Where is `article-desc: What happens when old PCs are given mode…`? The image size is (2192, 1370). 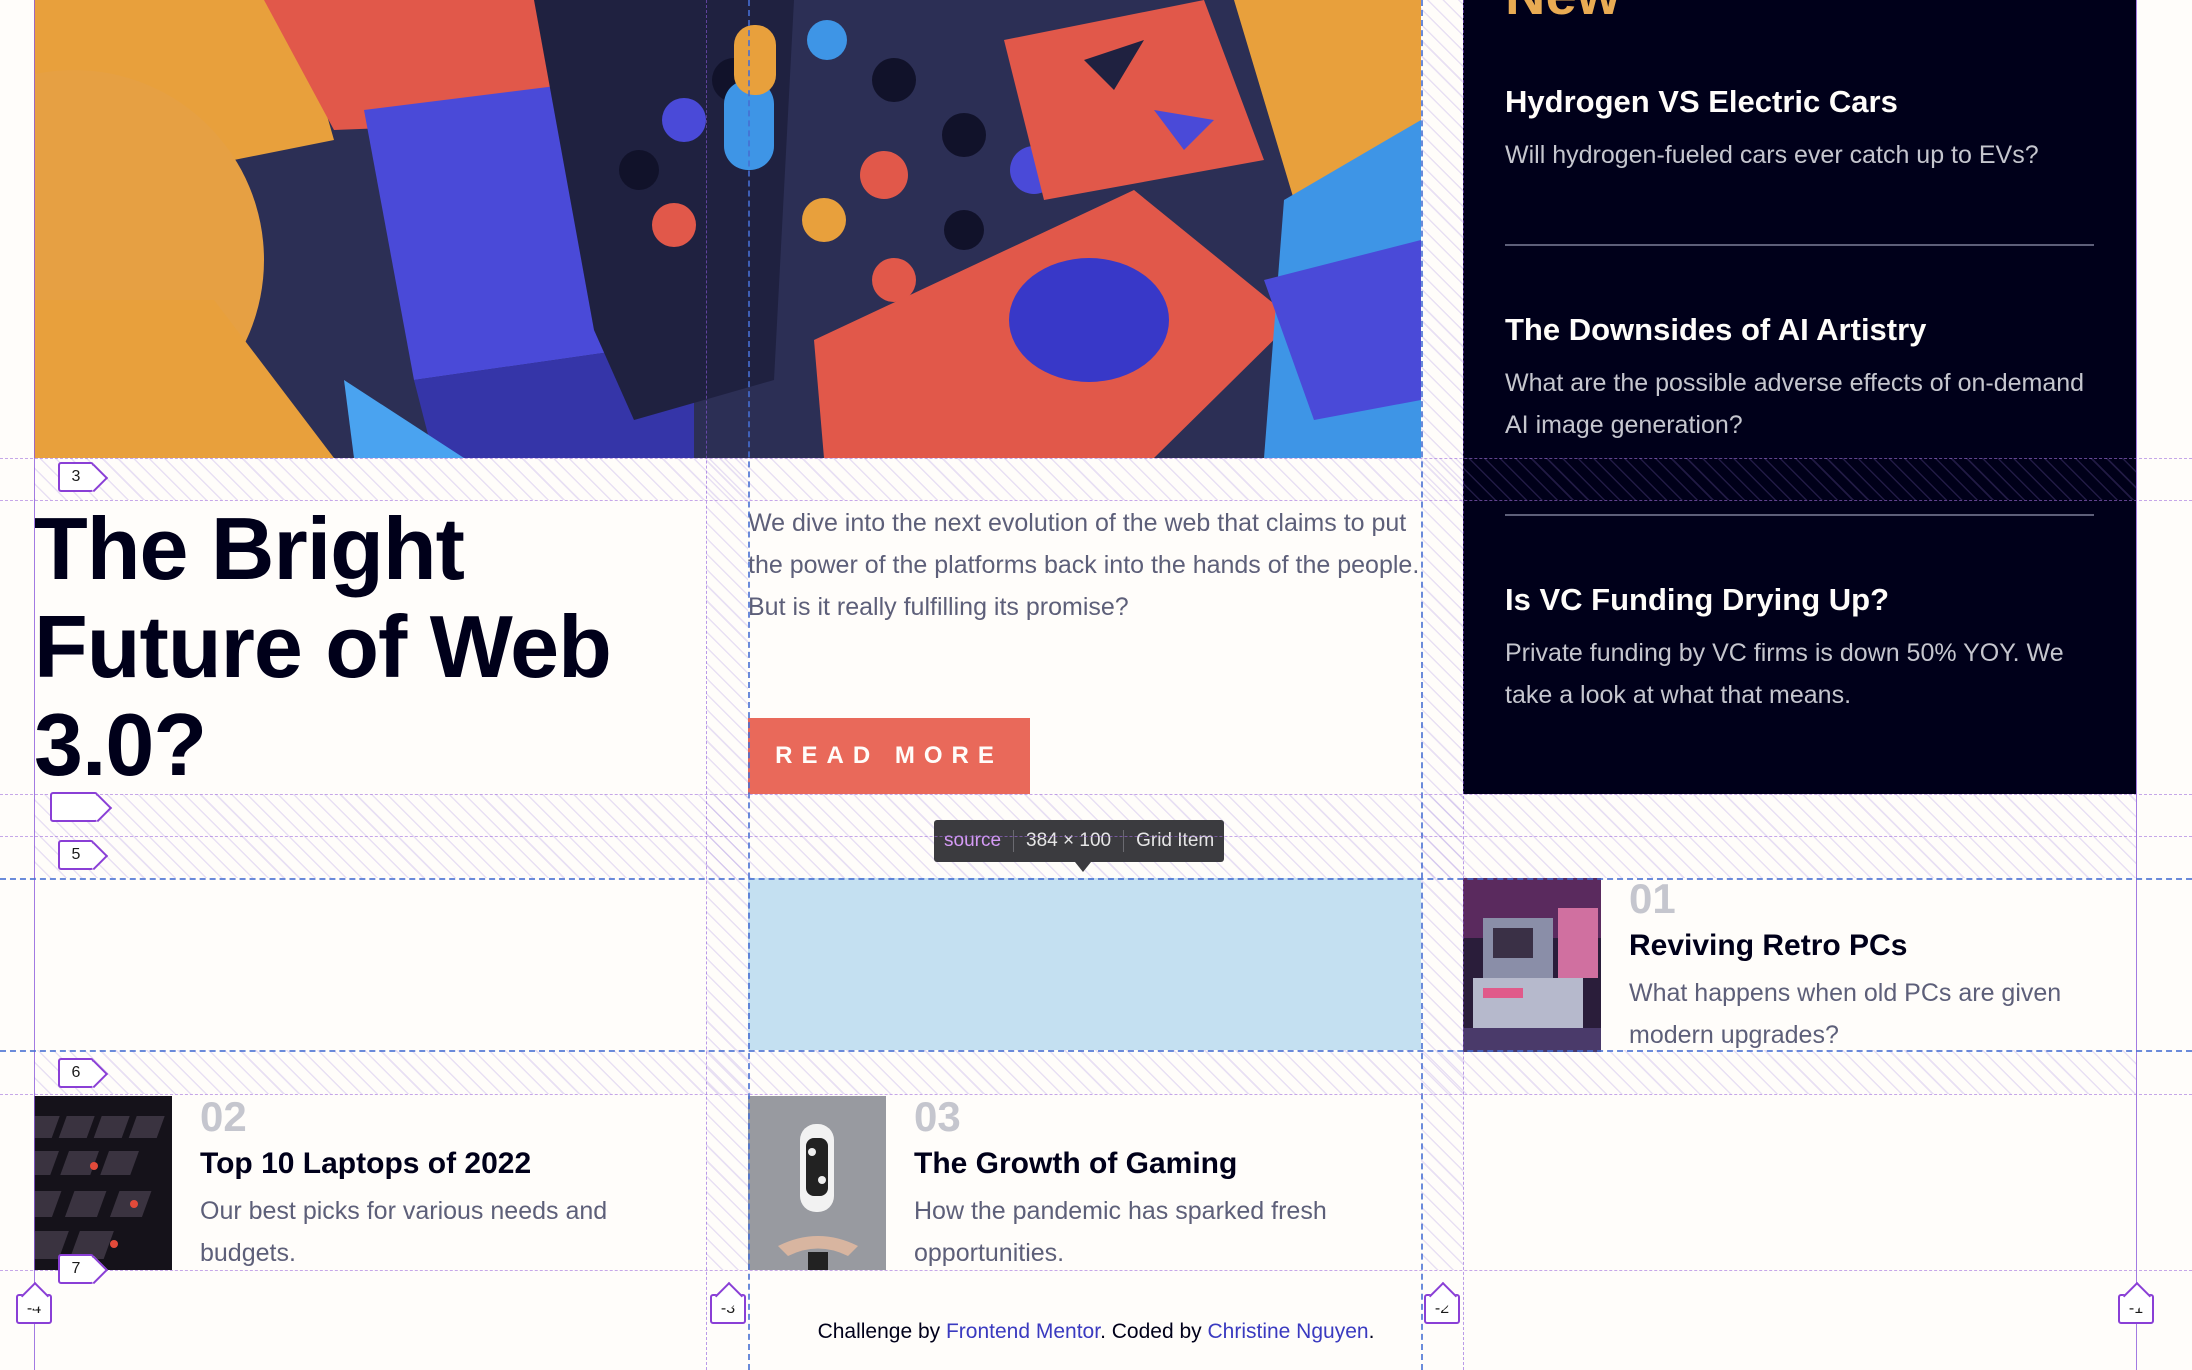 article-desc: What happens when old PCs are given mode… is located at coordinates (1845, 1014).